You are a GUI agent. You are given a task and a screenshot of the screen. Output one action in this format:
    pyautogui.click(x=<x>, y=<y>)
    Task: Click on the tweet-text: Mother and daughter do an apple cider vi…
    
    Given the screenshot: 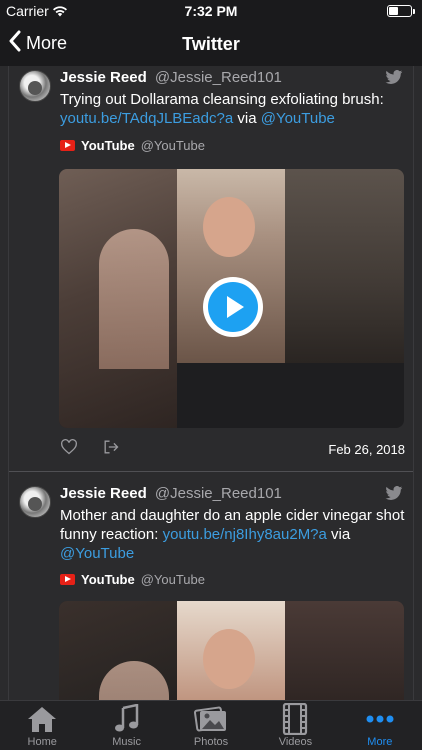 What is the action you would take?
    pyautogui.click(x=232, y=534)
    